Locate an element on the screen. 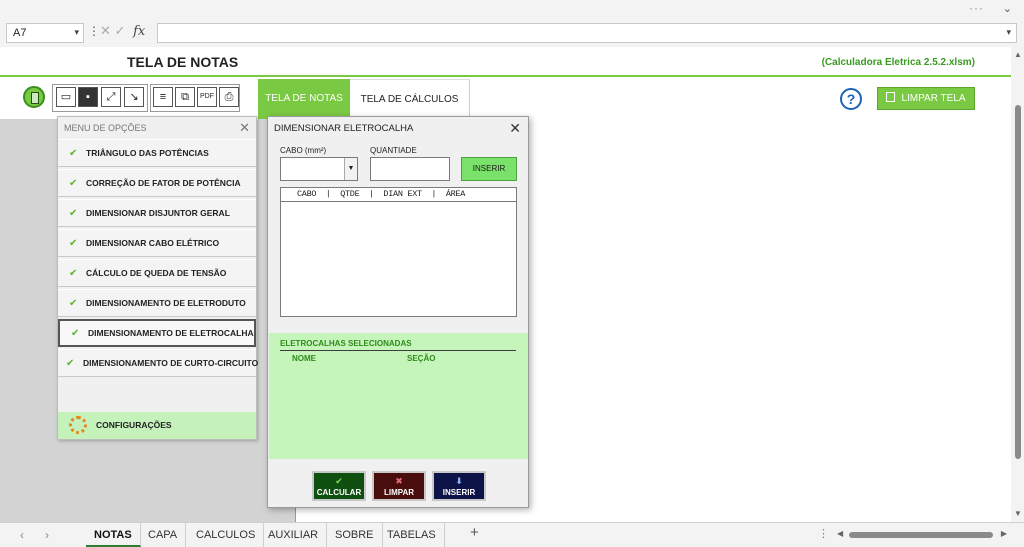 Image resolution: width=1024 pixels, height=547 pixels. scroll-down-icon: ▼ is located at coordinates (1018, 513).